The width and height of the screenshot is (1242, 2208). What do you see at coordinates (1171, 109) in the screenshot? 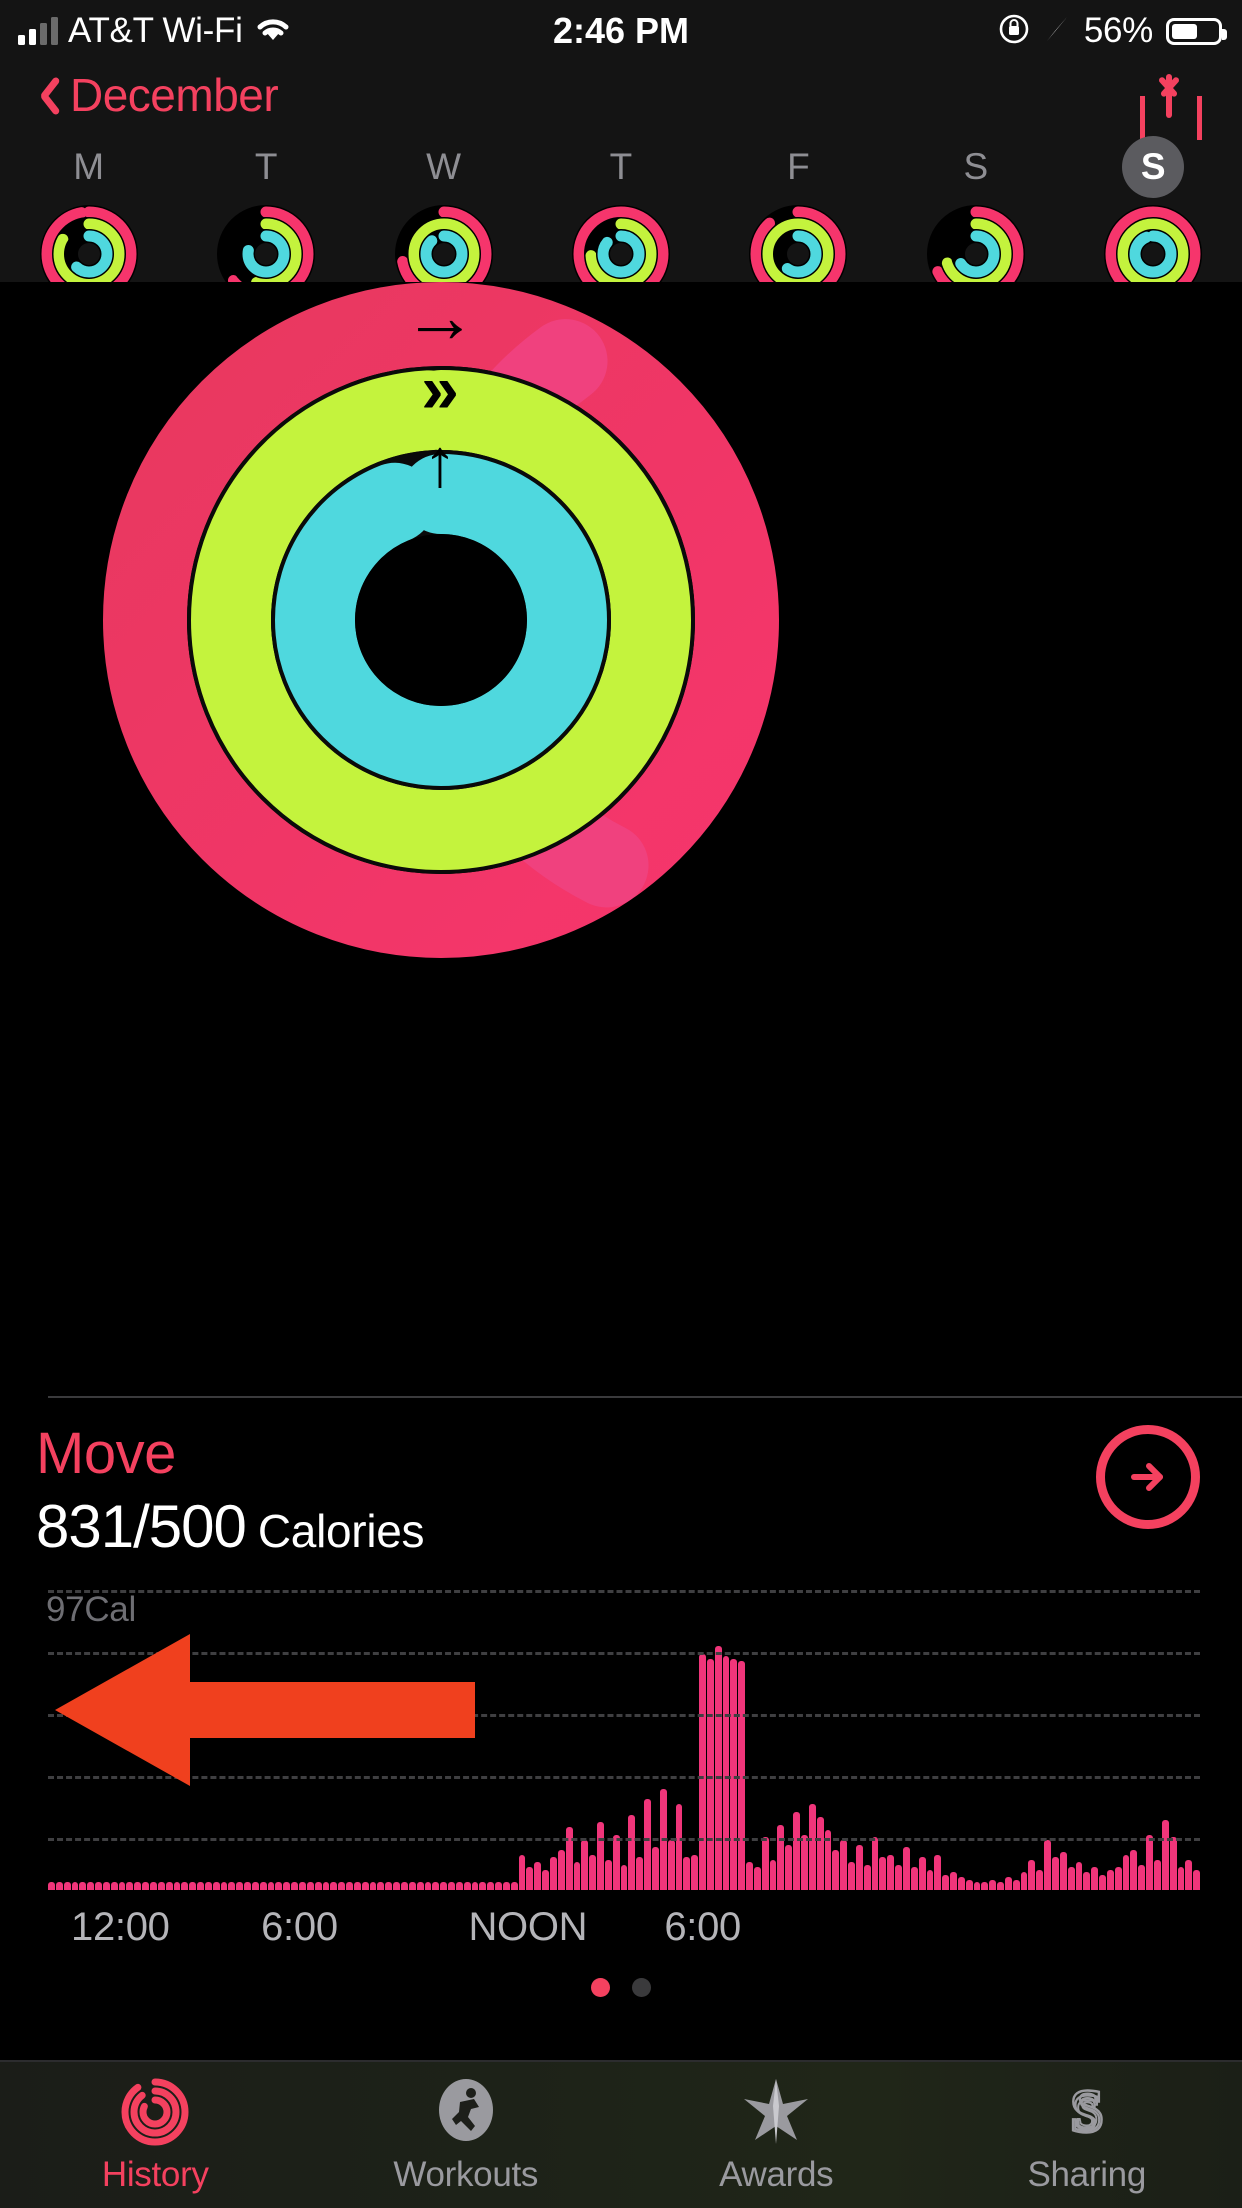
I see `share-button` at bounding box center [1171, 109].